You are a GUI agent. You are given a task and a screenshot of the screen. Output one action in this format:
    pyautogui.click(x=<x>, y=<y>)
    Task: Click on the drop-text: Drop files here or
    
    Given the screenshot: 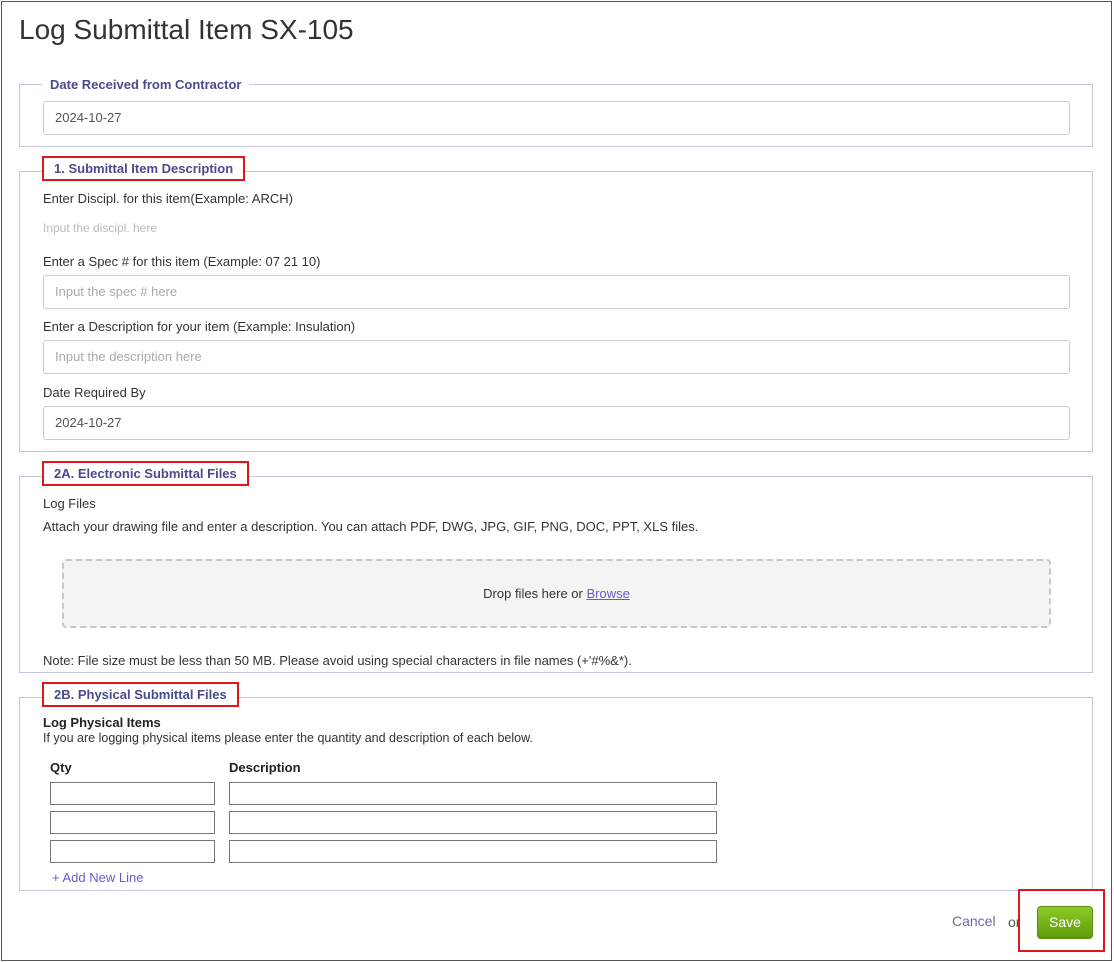 What is the action you would take?
    pyautogui.click(x=535, y=593)
    